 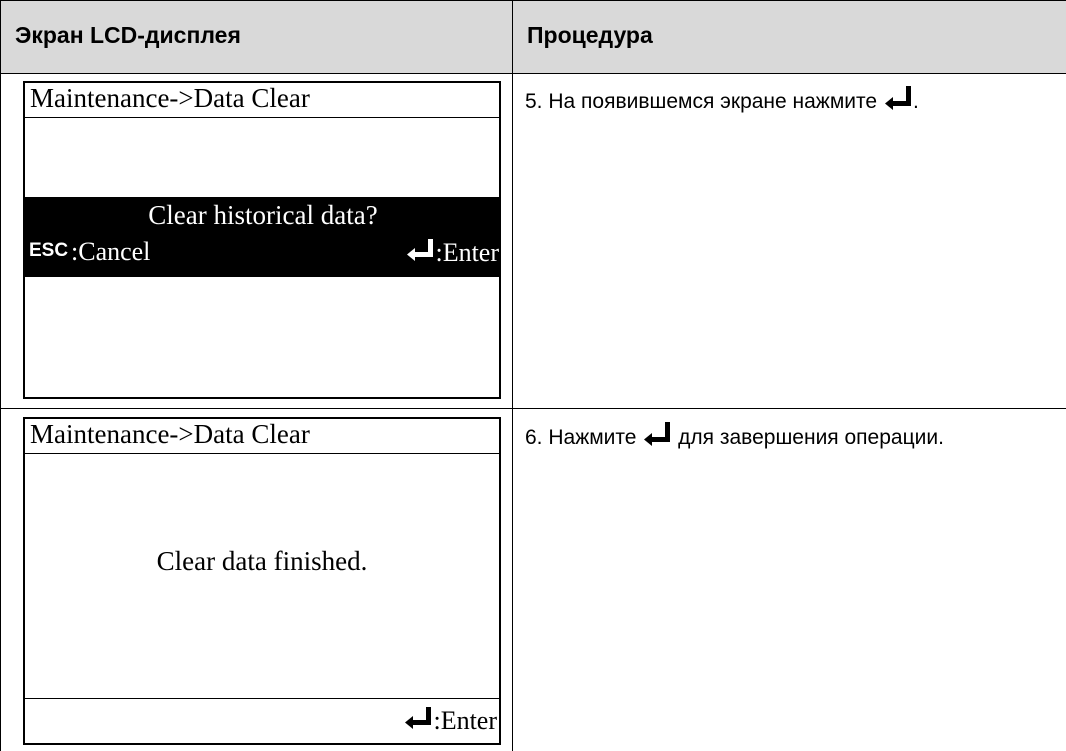 I want to click on cancel-label: :Cancel, so click(x=111, y=251).